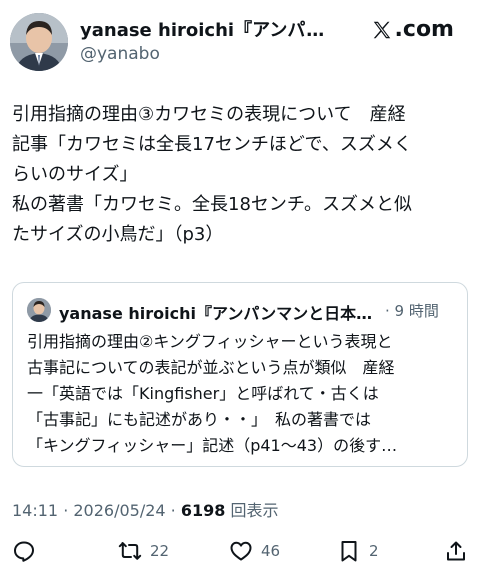 The width and height of the screenshot is (480, 575). I want to click on author-name: yanase hiroichi『アンパンマンと日本人』, so click(210, 29).